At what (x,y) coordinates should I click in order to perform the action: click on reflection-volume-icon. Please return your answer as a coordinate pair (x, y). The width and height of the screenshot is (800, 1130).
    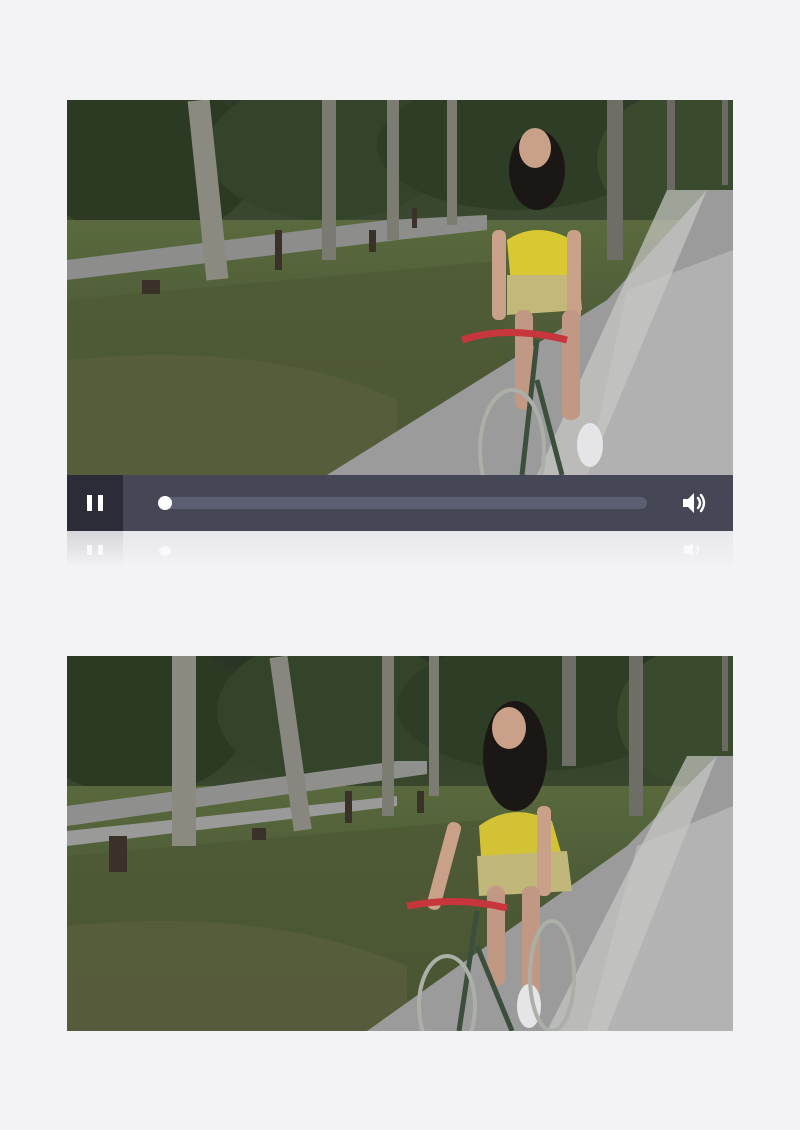
    Looking at the image, I should click on (691, 550).